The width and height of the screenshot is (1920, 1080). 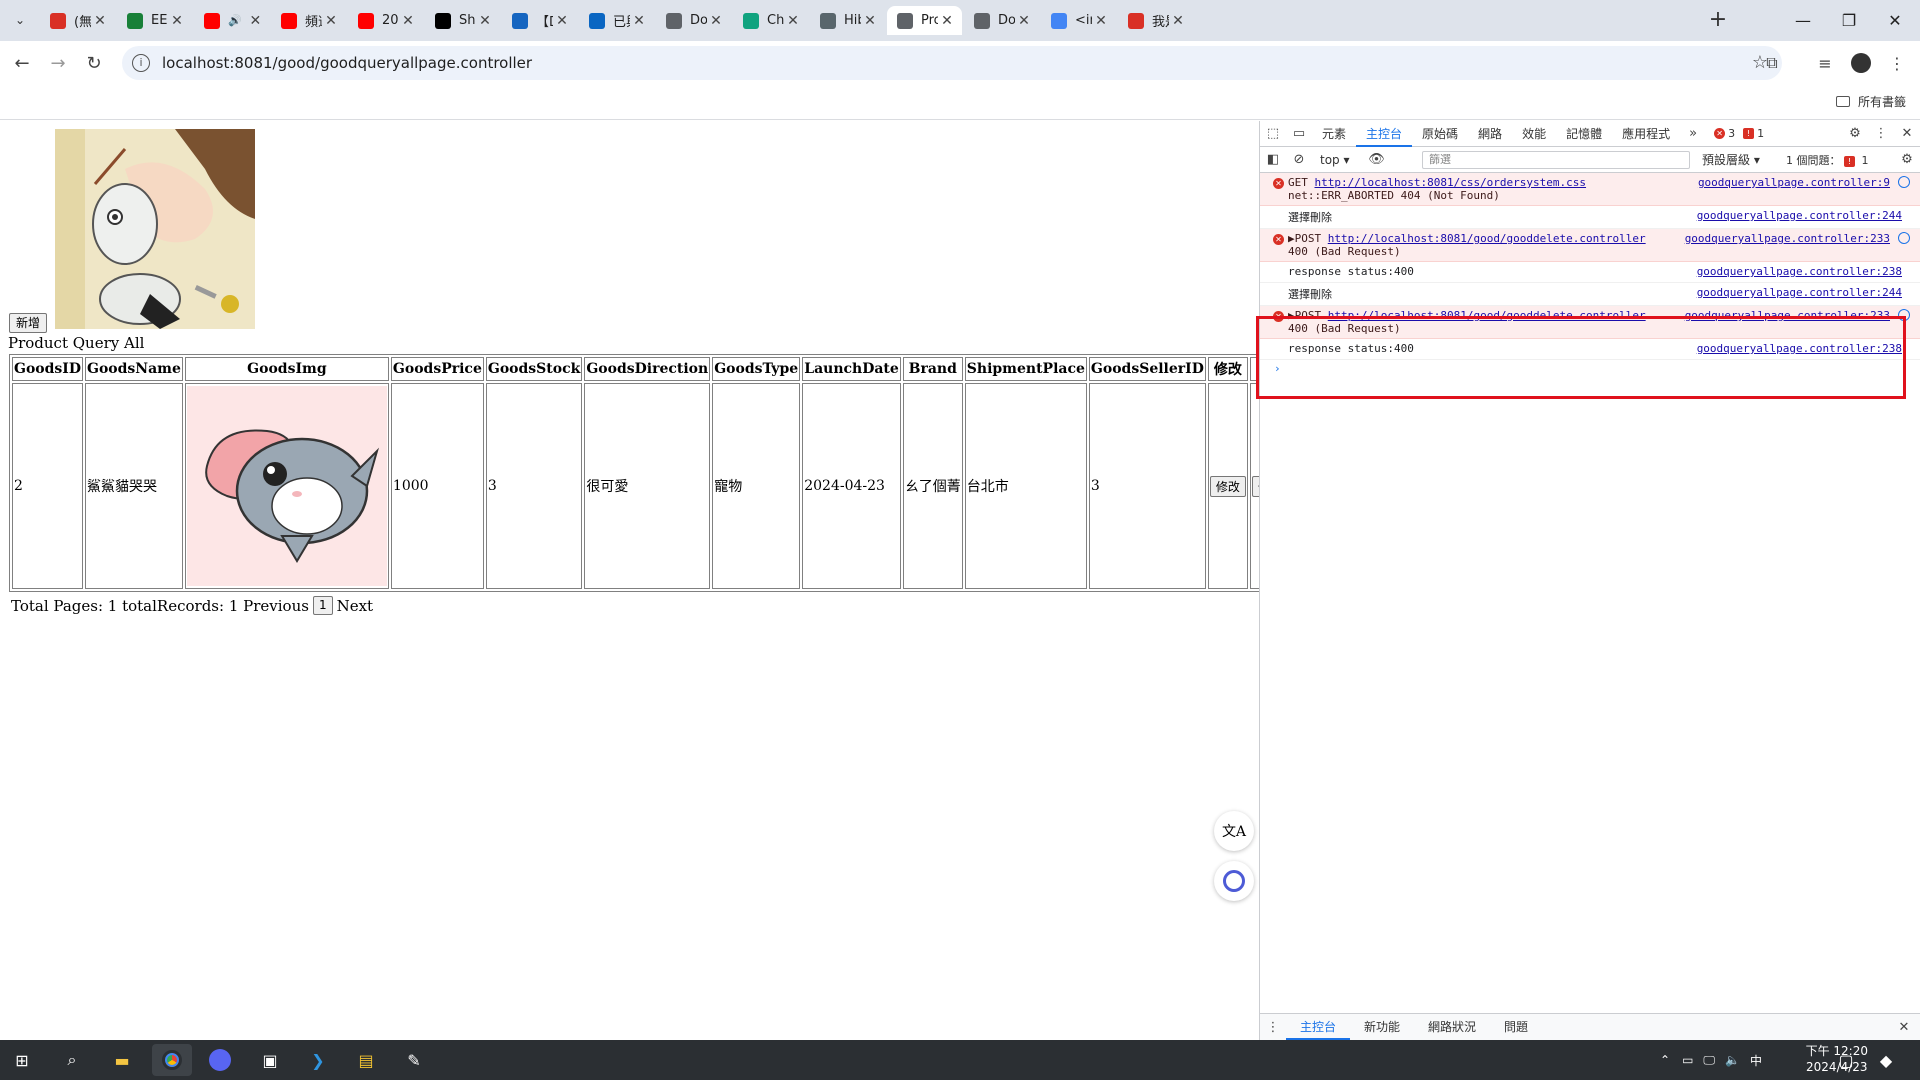 What do you see at coordinates (1516, 1027) in the screenshot?
I see `drawer-tab-issues: 問題` at bounding box center [1516, 1027].